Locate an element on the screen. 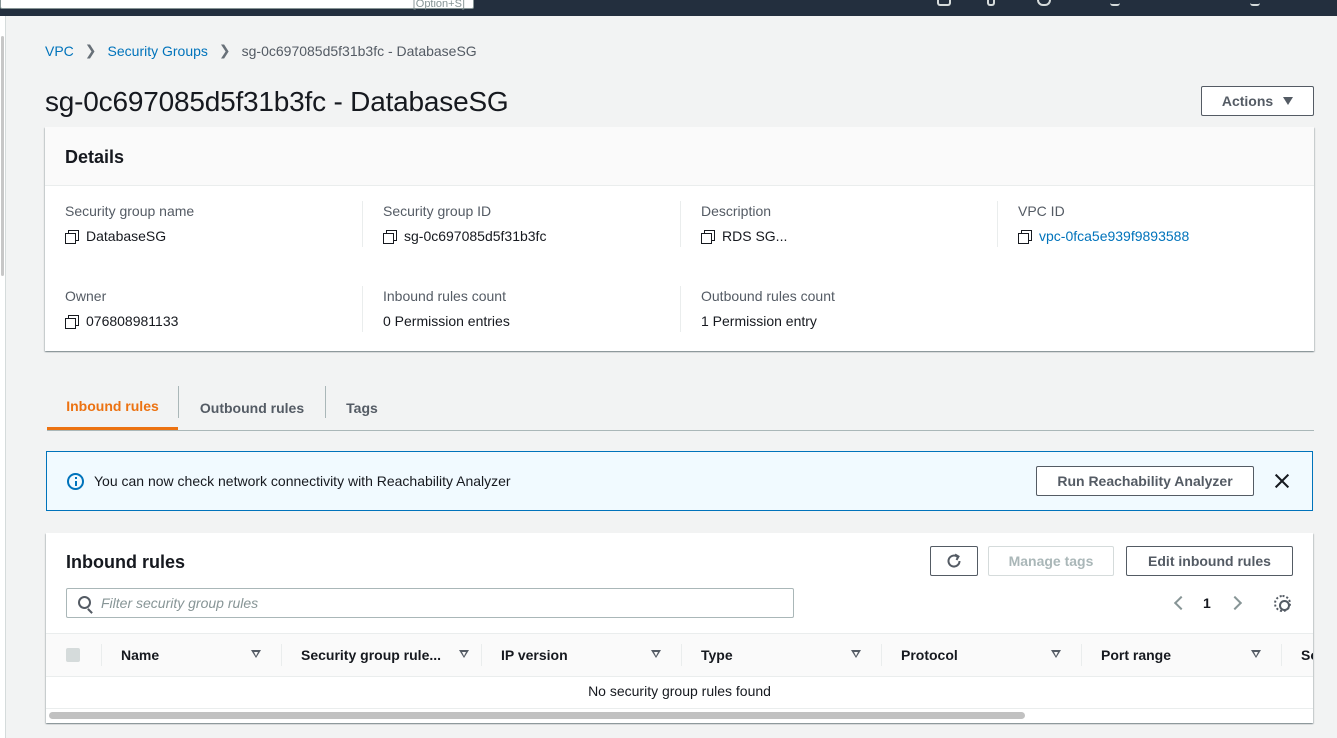  outbound-rules-count-value: 1 Permission entry is located at coordinates (759, 321).